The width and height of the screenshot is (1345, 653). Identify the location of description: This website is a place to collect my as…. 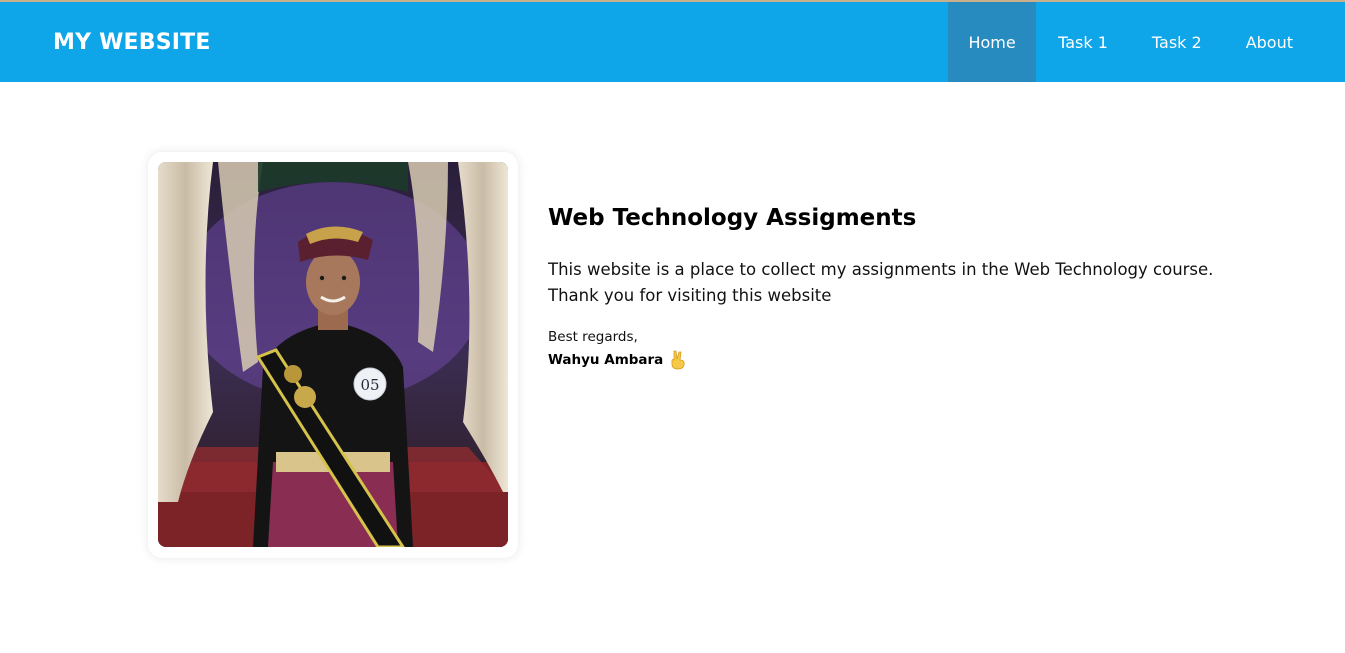
(928, 283).